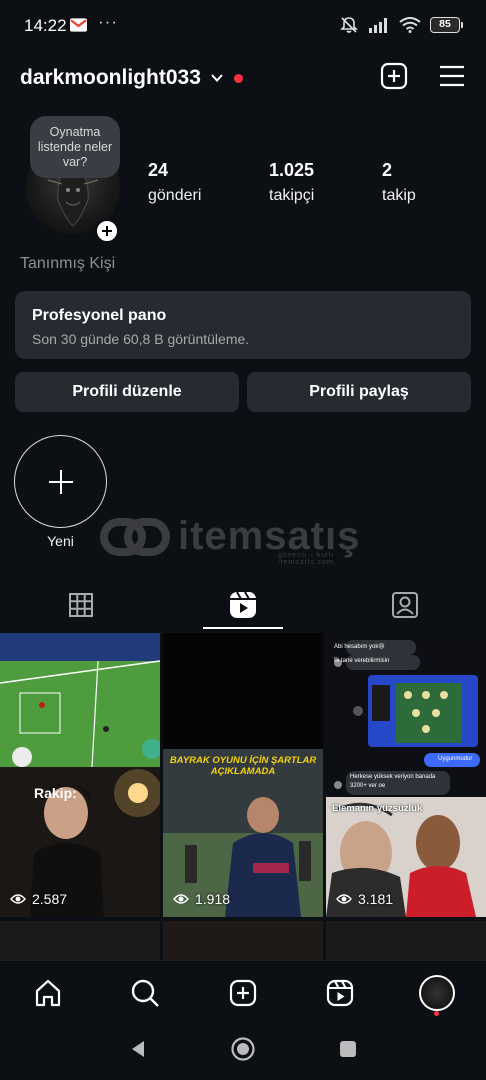  I want to click on nav-reels, so click(340, 993).